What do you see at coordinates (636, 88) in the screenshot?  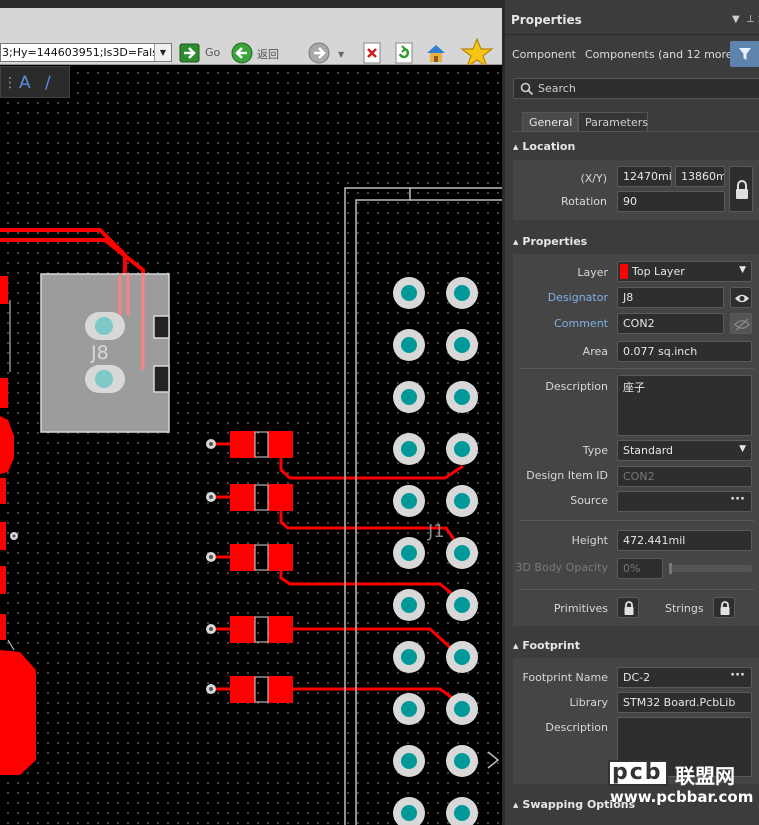 I see `search-input: Search` at bounding box center [636, 88].